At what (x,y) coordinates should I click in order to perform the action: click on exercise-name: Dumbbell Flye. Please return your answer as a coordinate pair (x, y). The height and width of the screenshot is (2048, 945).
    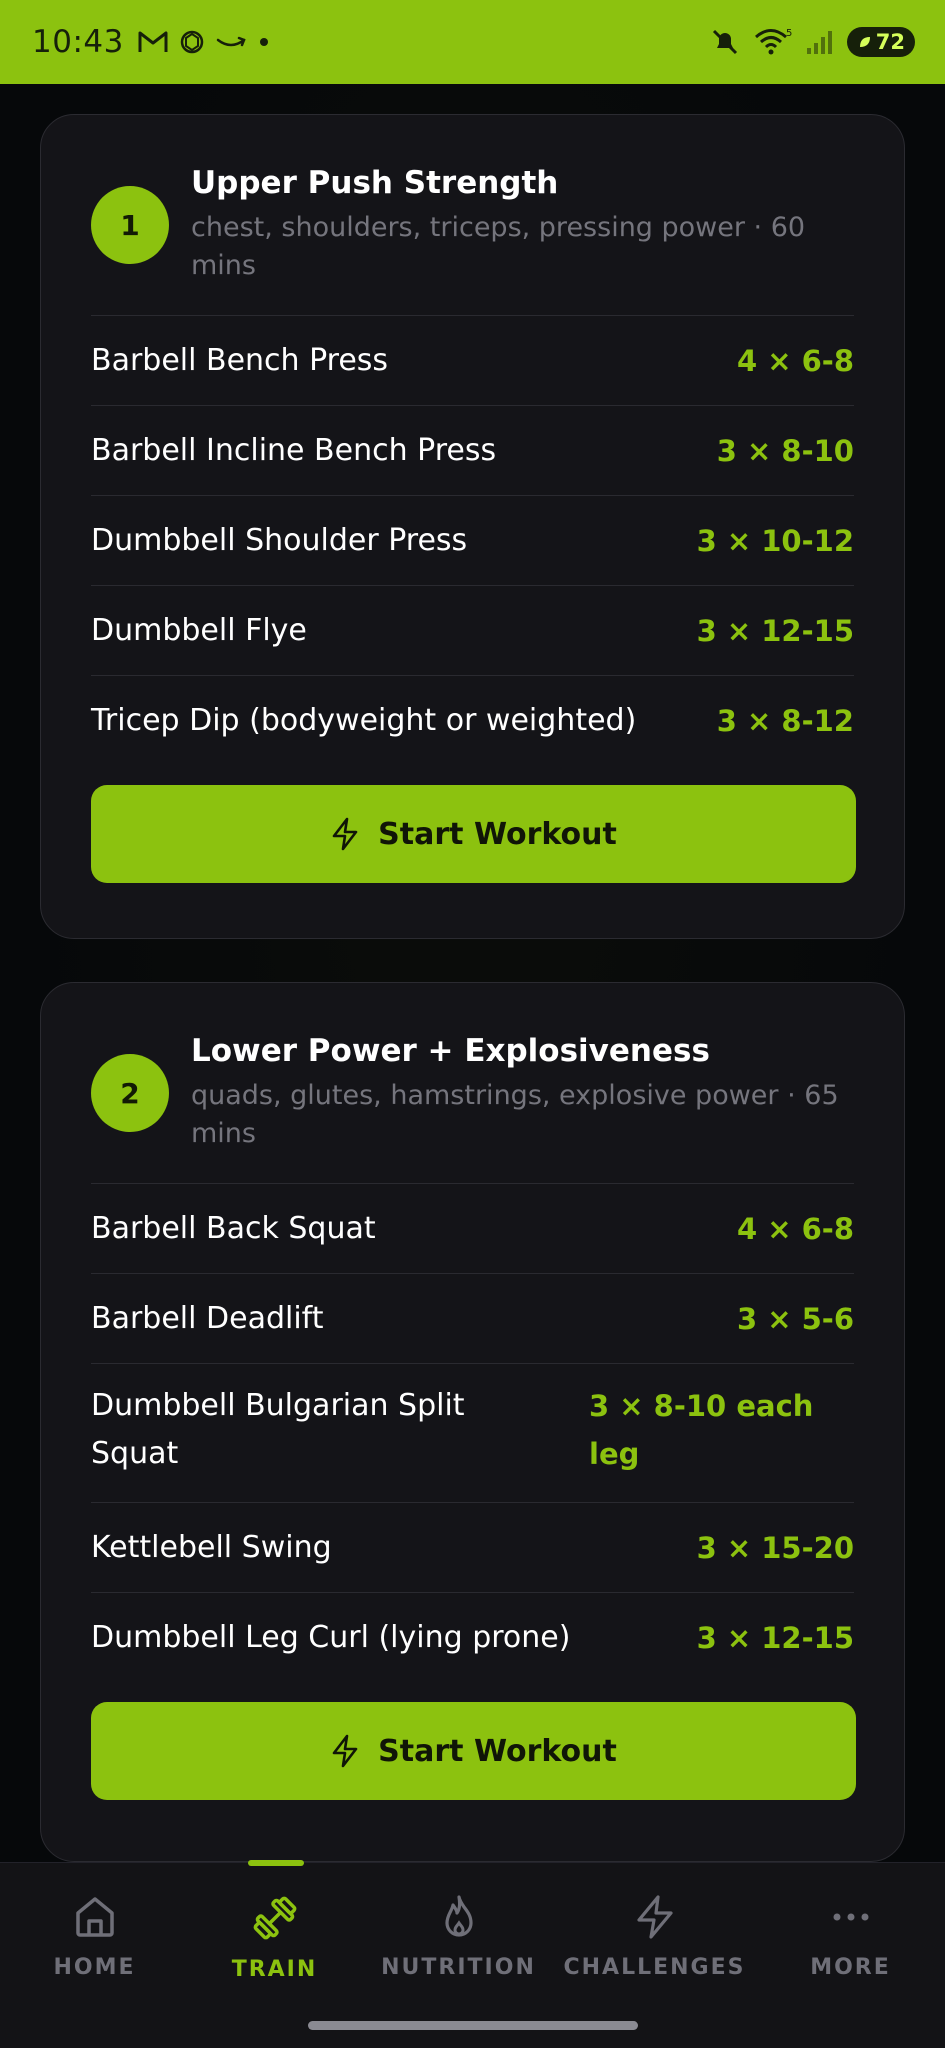
    Looking at the image, I should click on (199, 630).